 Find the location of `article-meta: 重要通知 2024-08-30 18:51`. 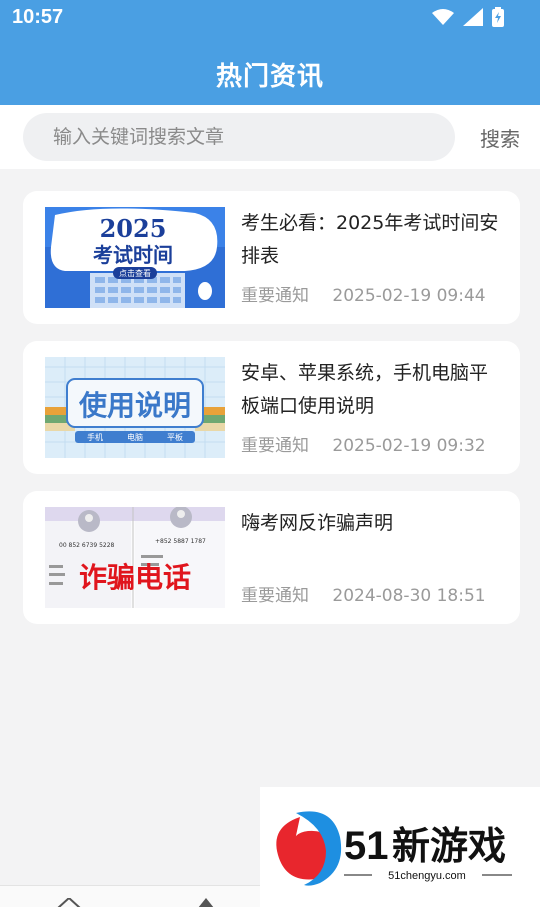

article-meta: 重要通知 2024-08-30 18:51 is located at coordinates (363, 593).